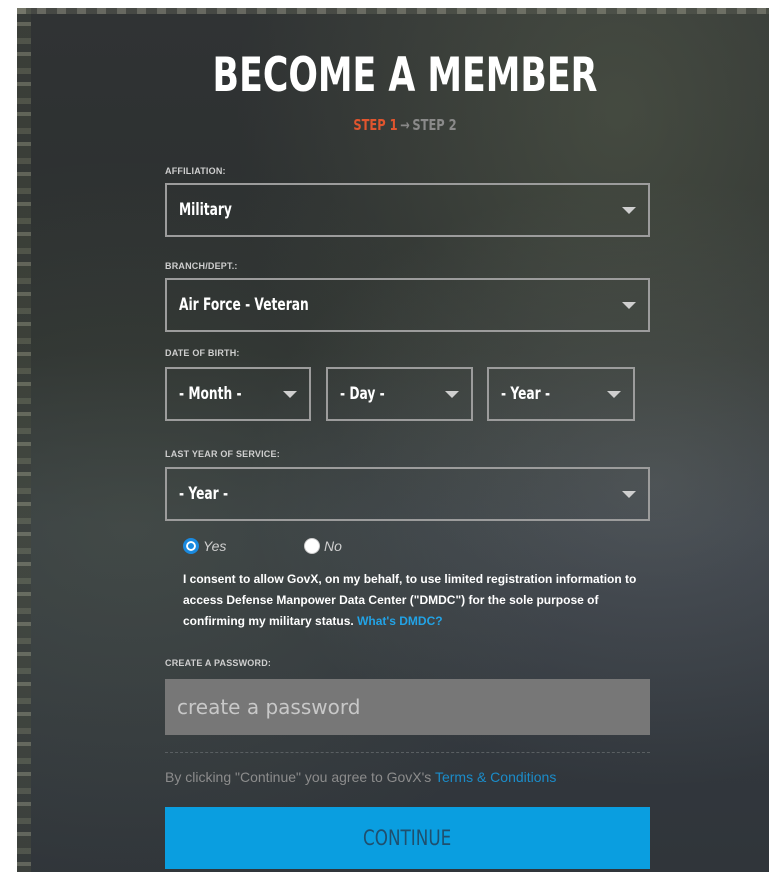 The image size is (773, 872). What do you see at coordinates (204, 494) in the screenshot?
I see `last-service-value: - Year -` at bounding box center [204, 494].